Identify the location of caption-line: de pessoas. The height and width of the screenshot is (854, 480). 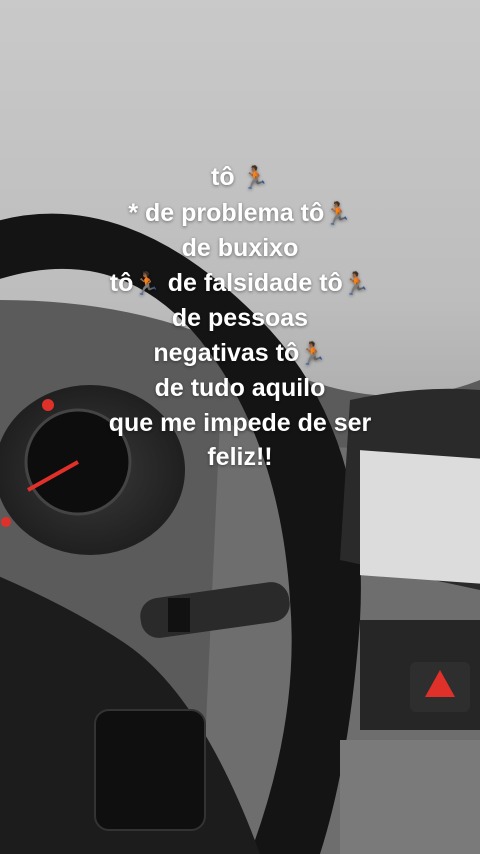
(240, 318).